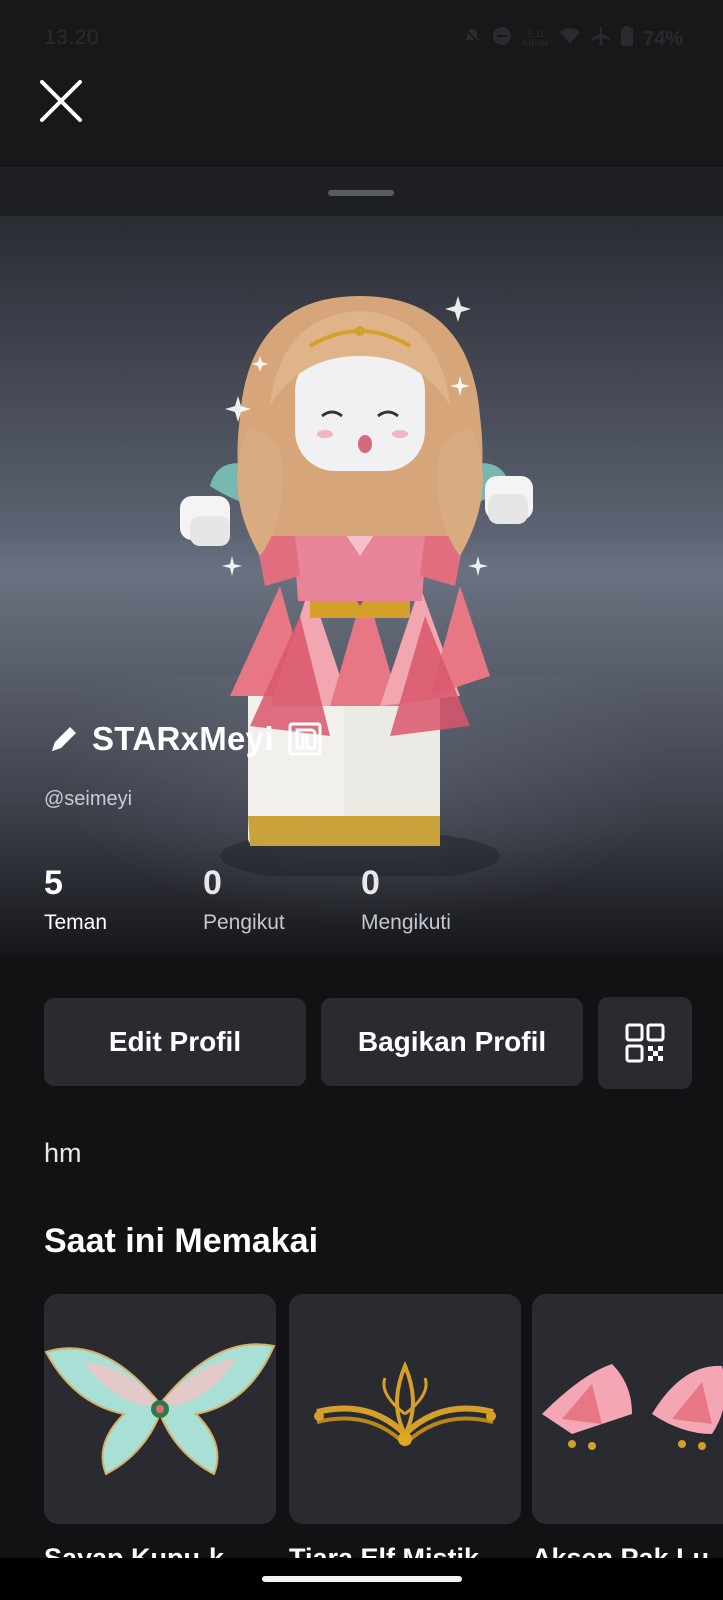 The width and height of the screenshot is (723, 1600). What do you see at coordinates (159, 1549) in the screenshot?
I see `wearing-item-name: Sayap Kupu-k` at bounding box center [159, 1549].